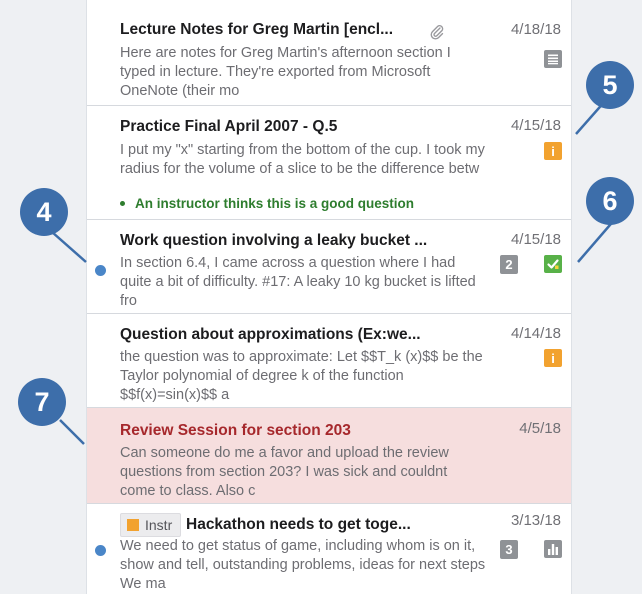 This screenshot has height=594, width=642. I want to click on callout-6: 6, so click(610, 201).